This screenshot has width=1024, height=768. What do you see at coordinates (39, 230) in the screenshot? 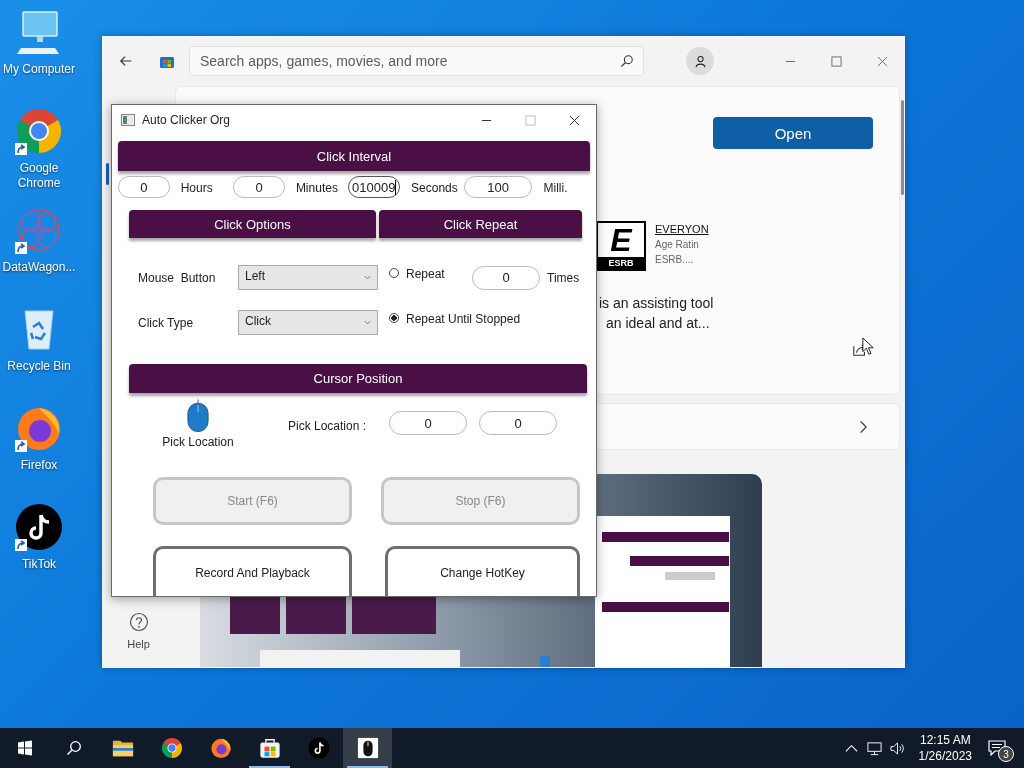
I see `mesh-icon` at bounding box center [39, 230].